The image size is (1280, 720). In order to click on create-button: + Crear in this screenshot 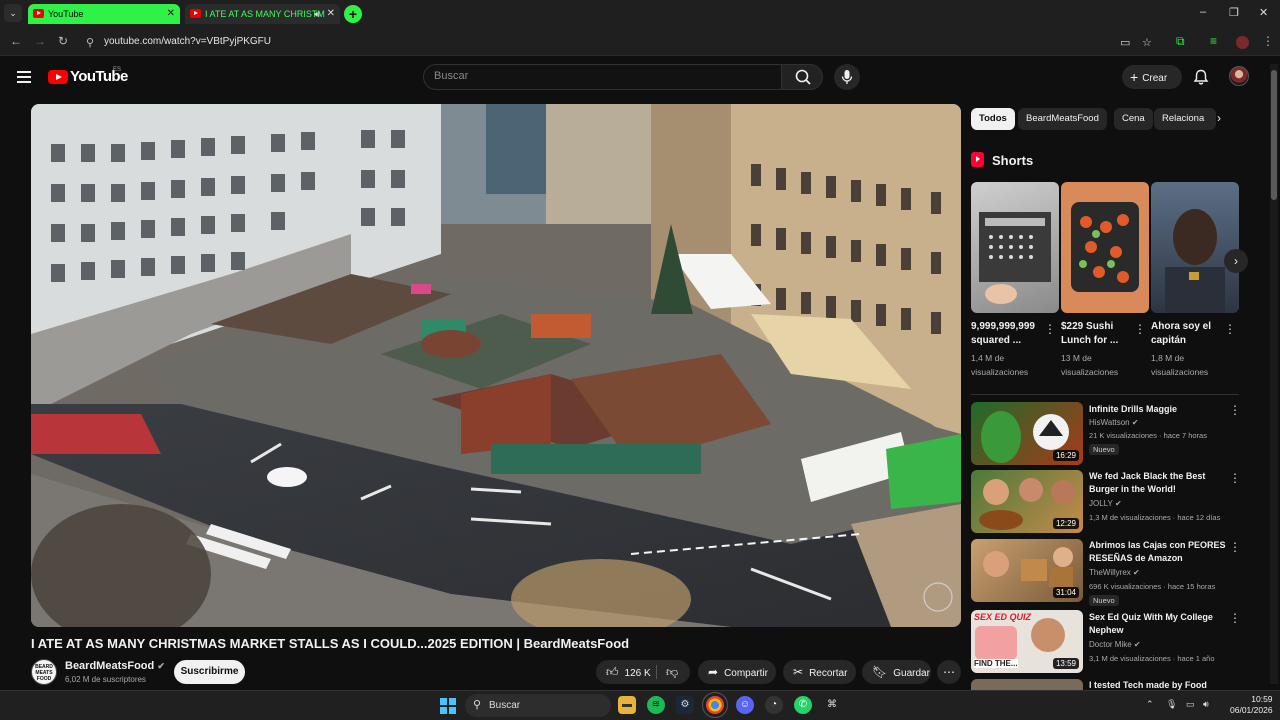, I will do `click(1152, 77)`.